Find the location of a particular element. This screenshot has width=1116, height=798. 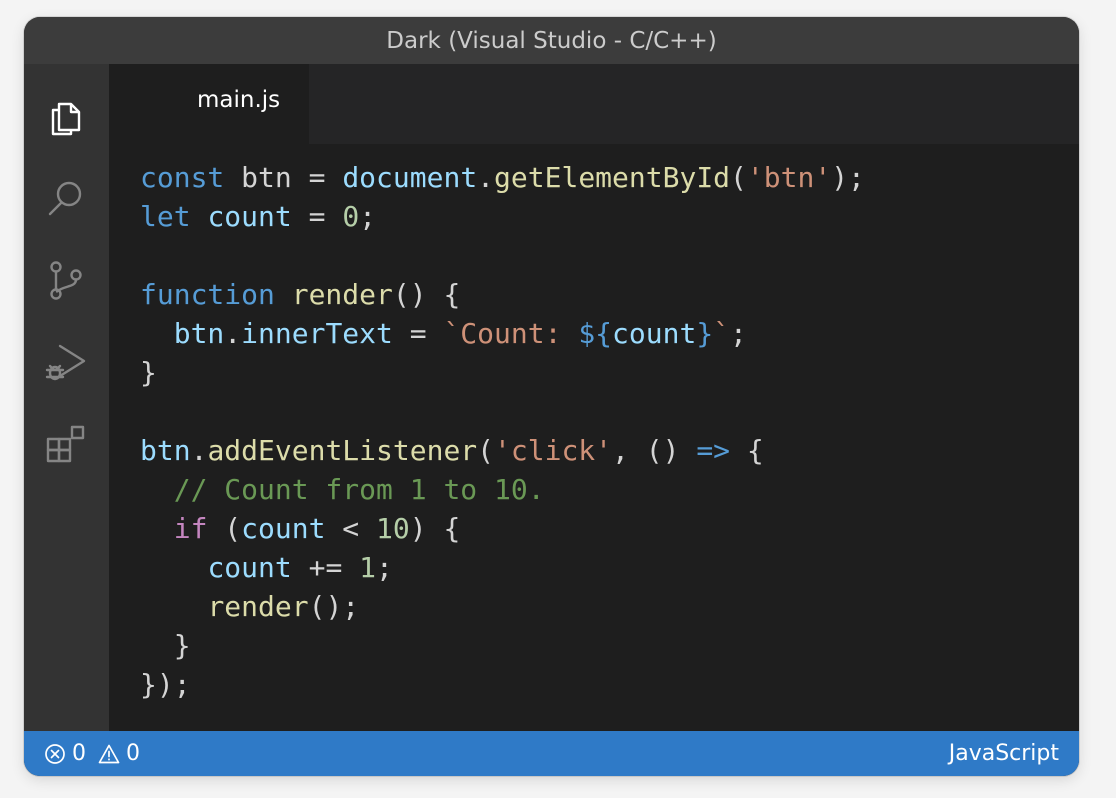

tab-label: main.js is located at coordinates (239, 100).